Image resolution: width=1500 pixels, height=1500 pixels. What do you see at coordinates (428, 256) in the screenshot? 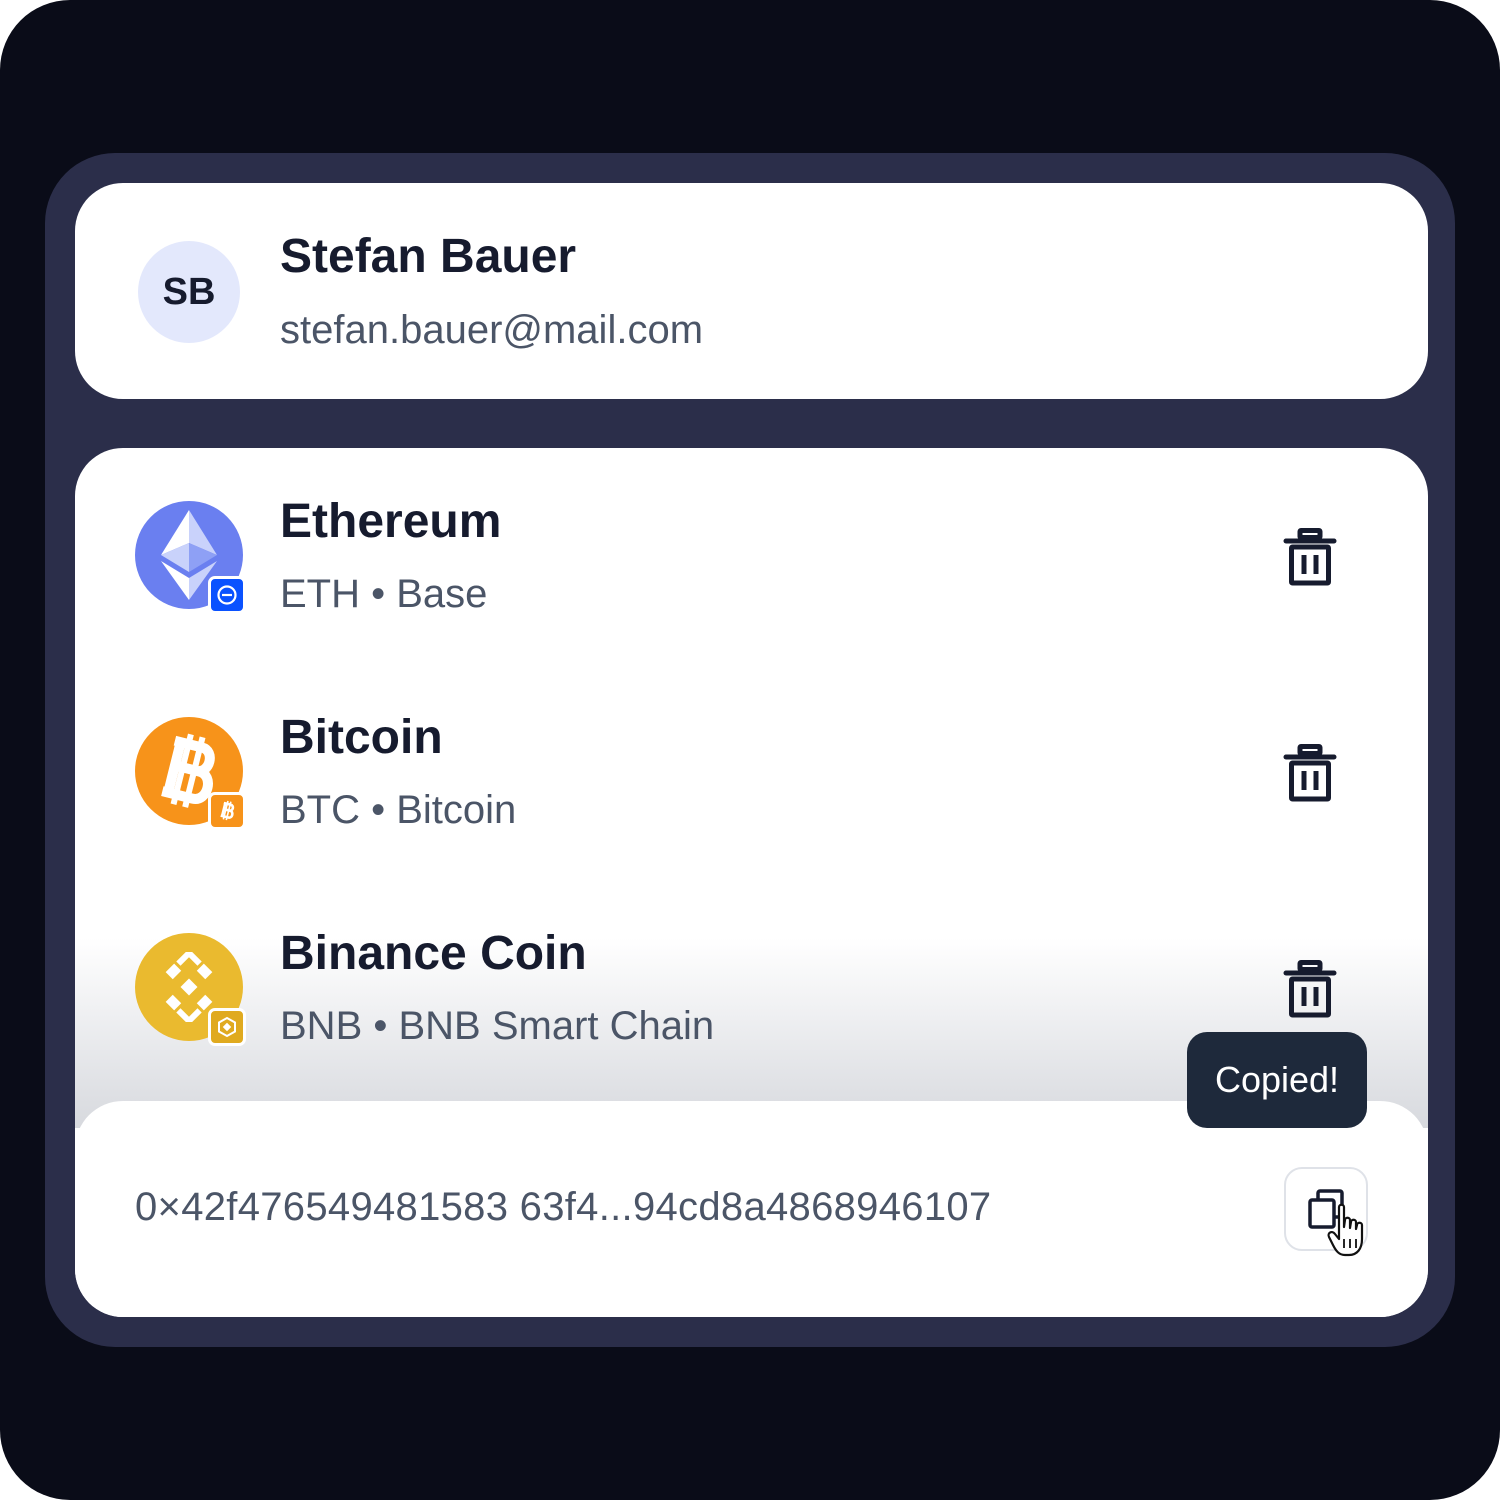
I see `profile-name: Stefan Bauer` at bounding box center [428, 256].